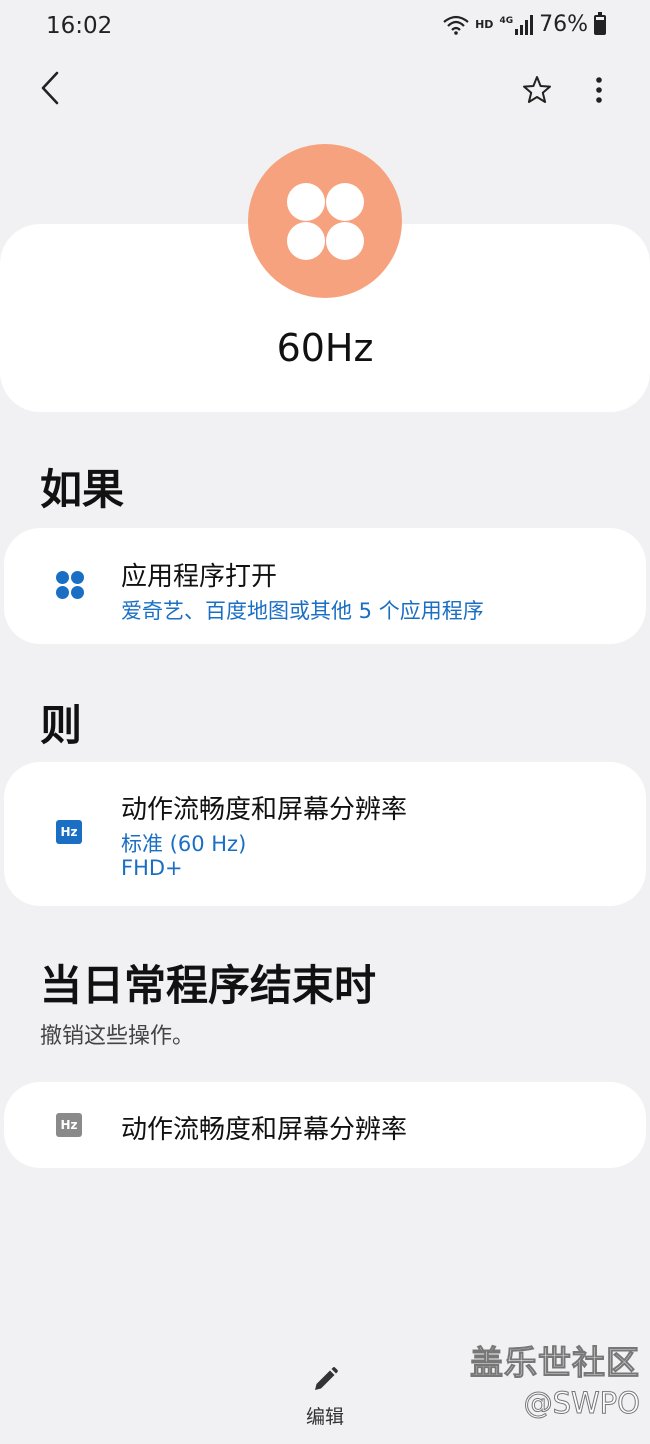  I want to click on undo-action-icon-wrapper: Hz, so click(69, 1125).